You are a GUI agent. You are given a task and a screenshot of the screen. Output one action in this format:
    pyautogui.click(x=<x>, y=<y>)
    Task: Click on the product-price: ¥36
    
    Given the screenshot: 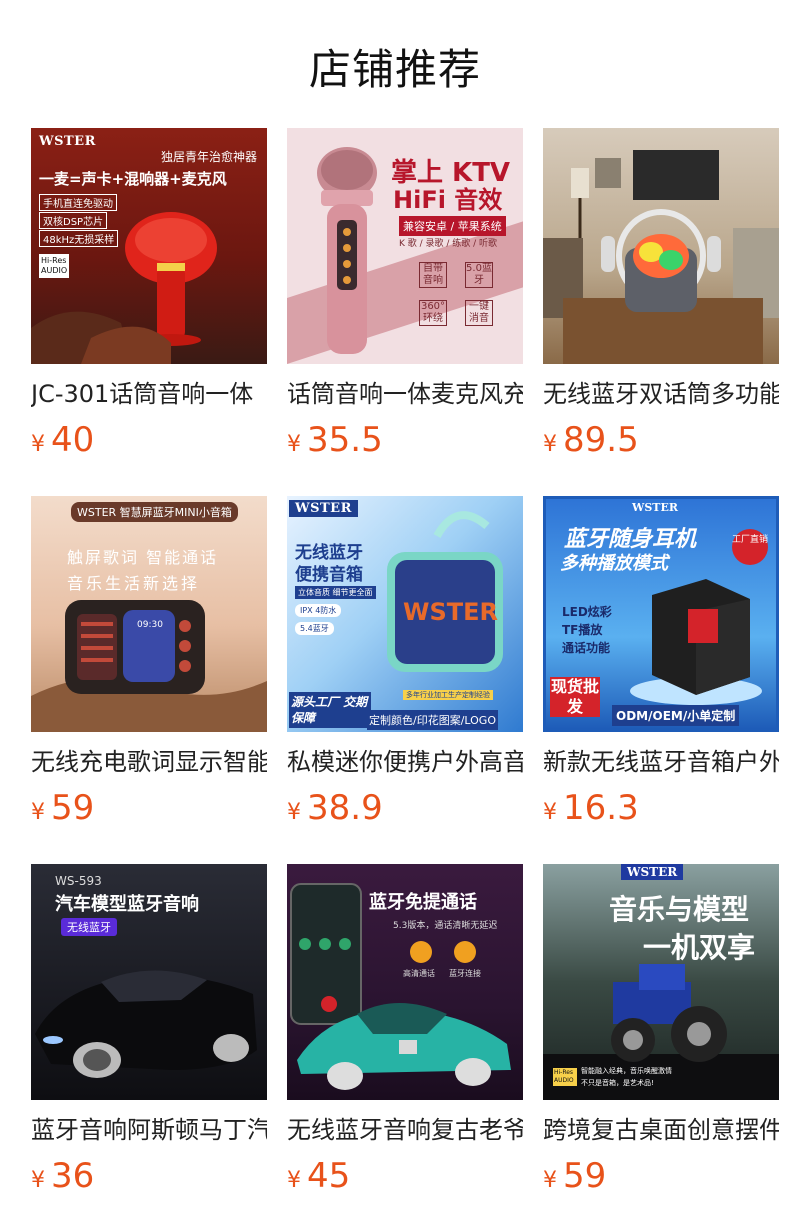 What is the action you would take?
    pyautogui.click(x=149, y=1176)
    